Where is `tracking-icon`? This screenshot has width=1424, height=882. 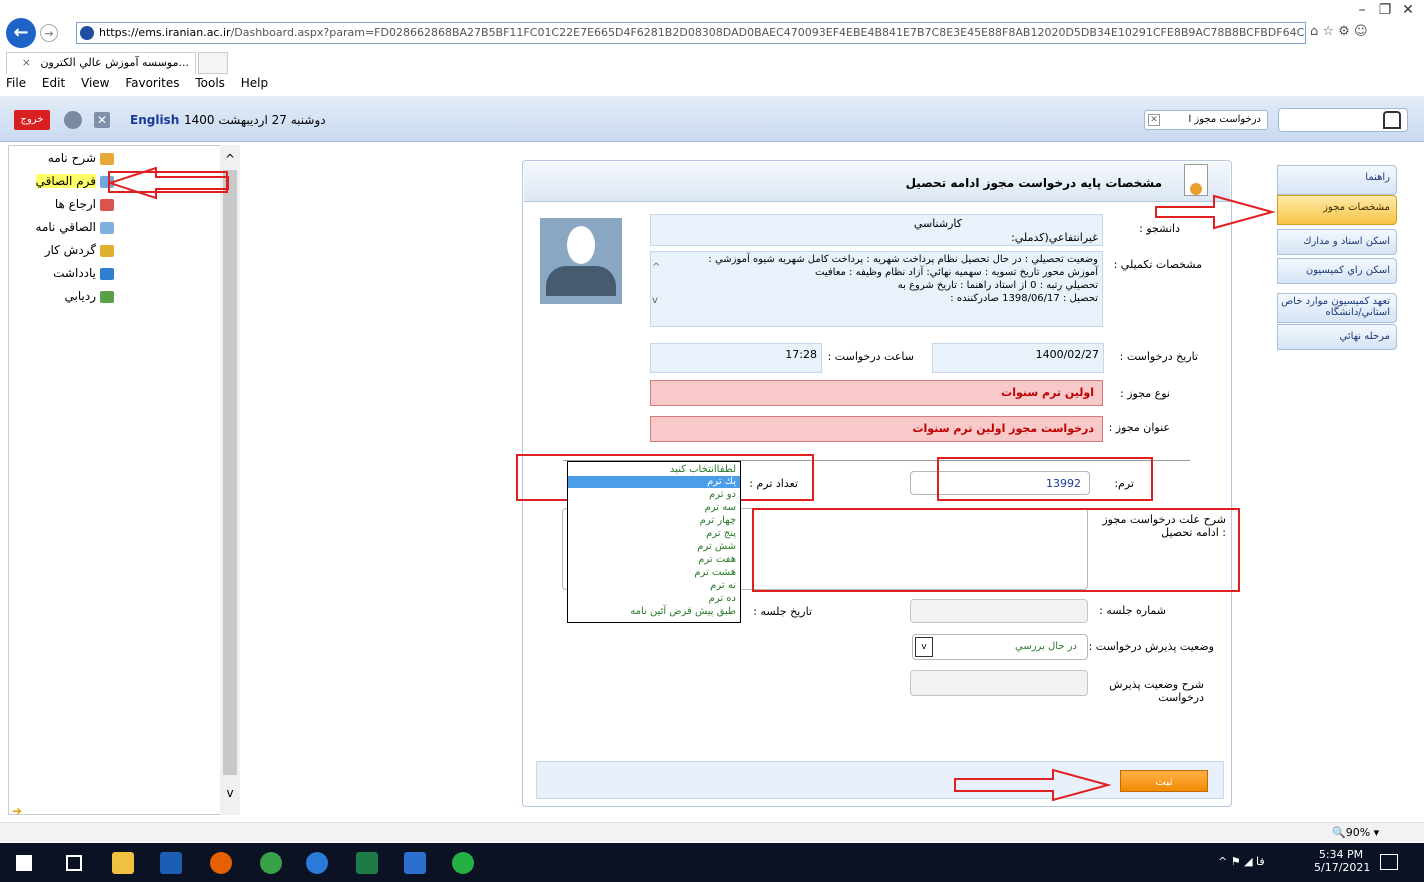 tracking-icon is located at coordinates (107, 296).